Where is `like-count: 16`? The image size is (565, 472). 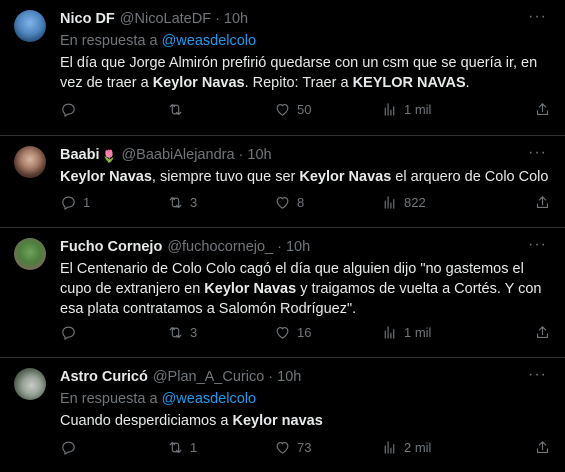
like-count: 16 is located at coordinates (304, 332).